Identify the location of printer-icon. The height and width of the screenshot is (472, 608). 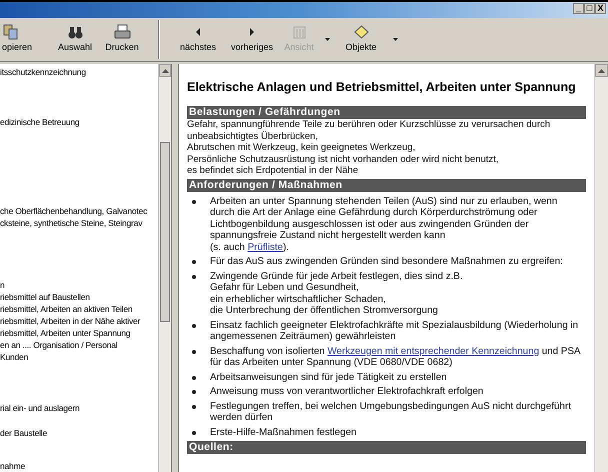
(122, 32).